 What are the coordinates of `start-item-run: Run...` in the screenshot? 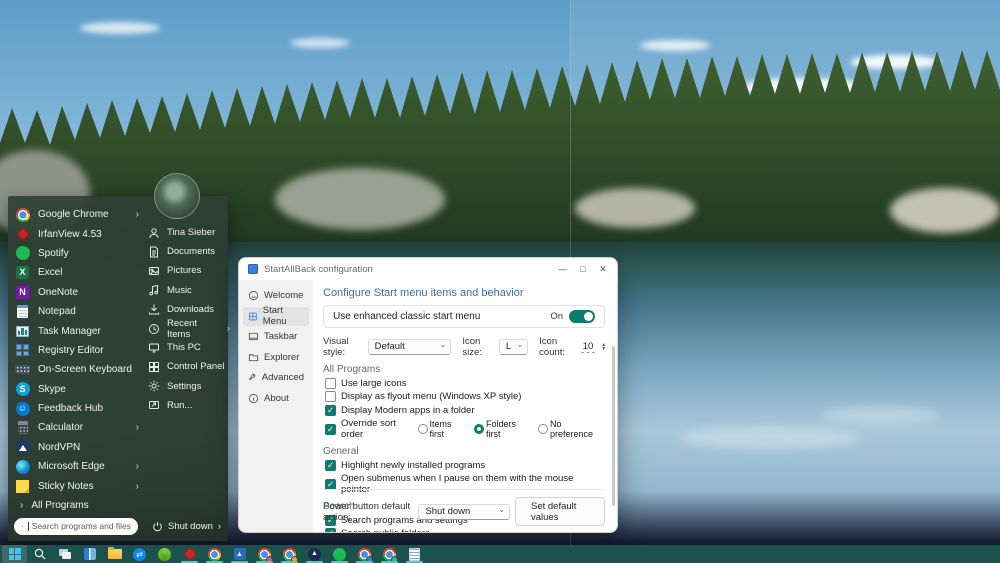 It's located at (189, 405).